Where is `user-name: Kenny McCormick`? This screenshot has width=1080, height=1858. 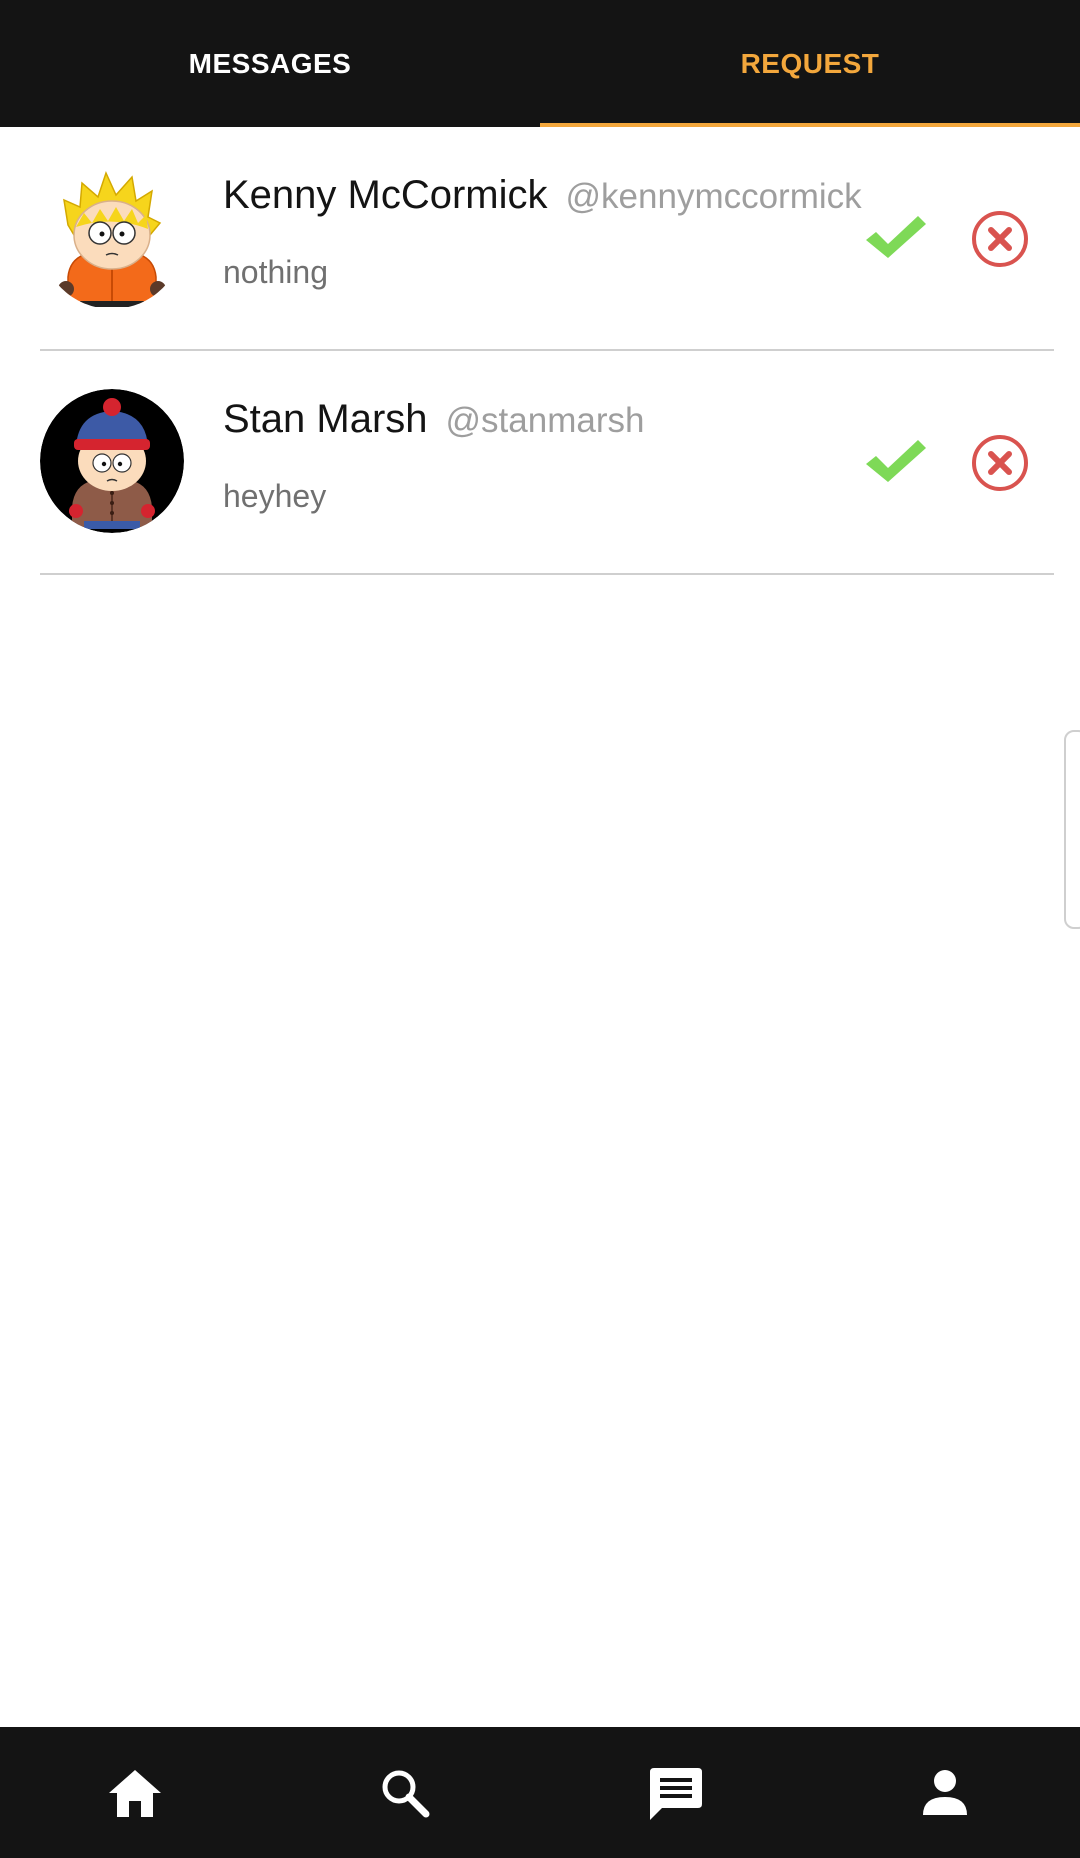
user-name: Kenny McCormick is located at coordinates (385, 195).